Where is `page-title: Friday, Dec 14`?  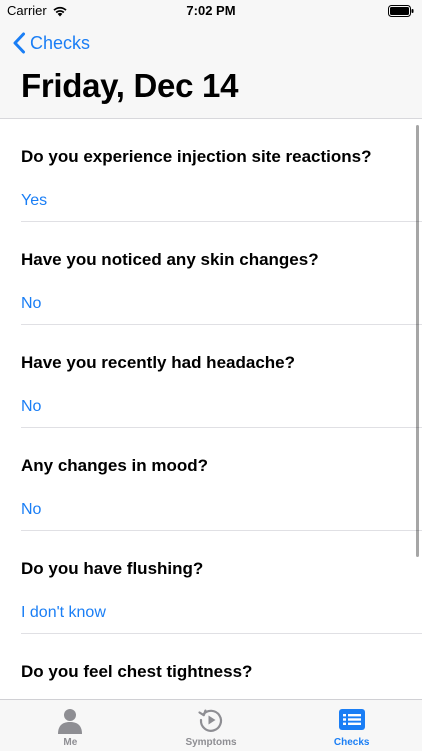
page-title: Friday, Dec 14 is located at coordinates (130, 85).